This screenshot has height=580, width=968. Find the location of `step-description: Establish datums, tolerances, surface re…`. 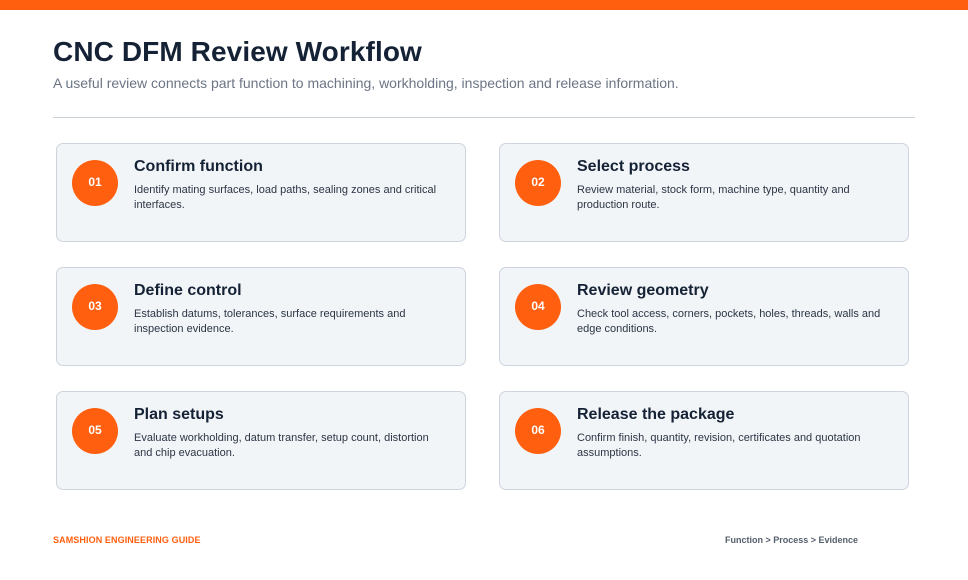

step-description: Establish datums, tolerances, surface re… is located at coordinates (270, 321).